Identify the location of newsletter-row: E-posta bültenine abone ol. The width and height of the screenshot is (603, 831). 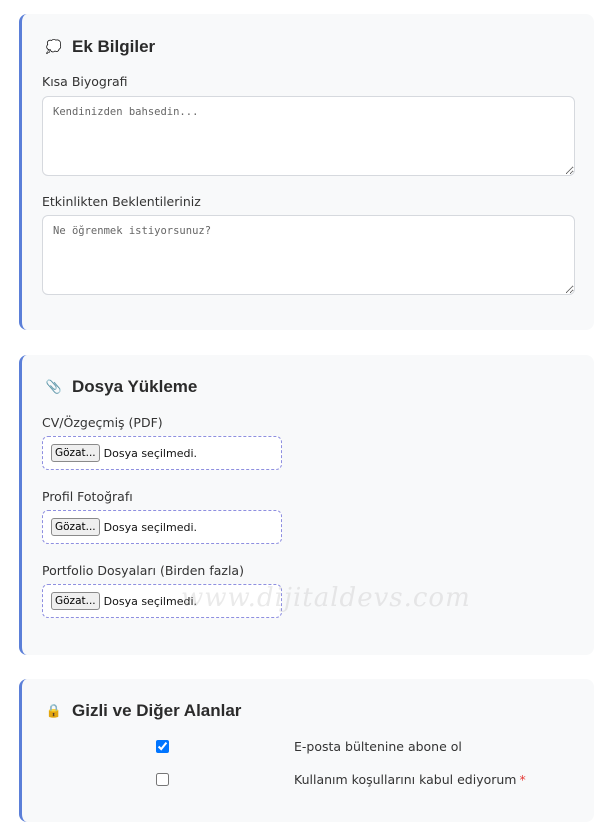
(308, 747).